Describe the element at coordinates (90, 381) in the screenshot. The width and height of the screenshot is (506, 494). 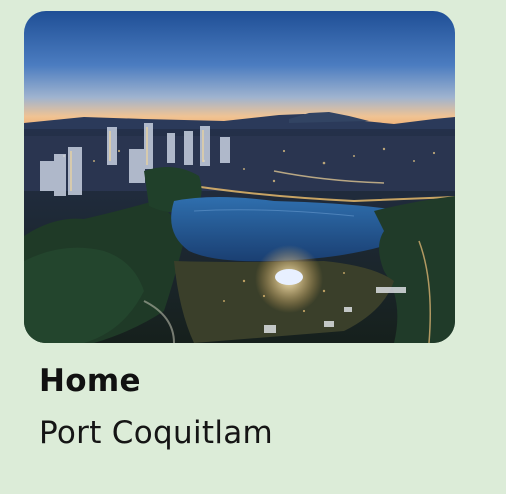
I see `card-title: Home` at that location.